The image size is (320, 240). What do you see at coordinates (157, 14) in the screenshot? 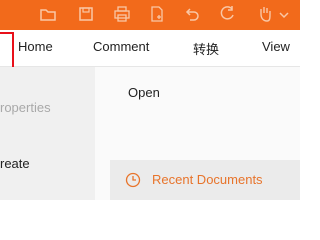
I see `new-document-icon` at bounding box center [157, 14].